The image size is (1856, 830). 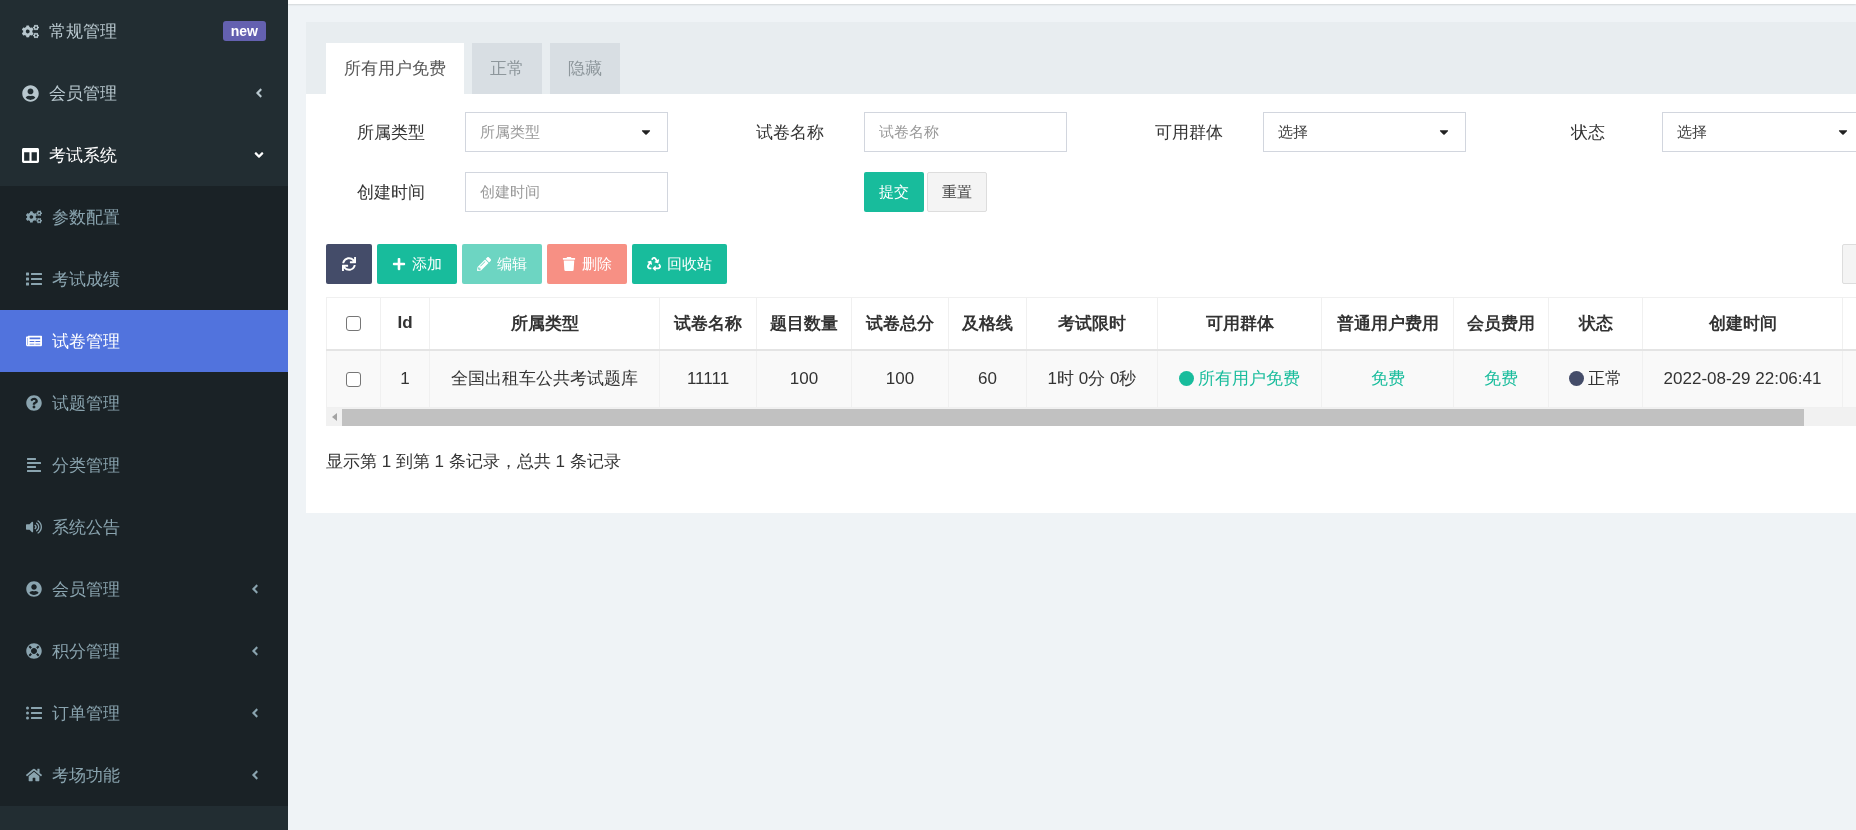 What do you see at coordinates (34, 775) in the screenshot?
I see `house-icon` at bounding box center [34, 775].